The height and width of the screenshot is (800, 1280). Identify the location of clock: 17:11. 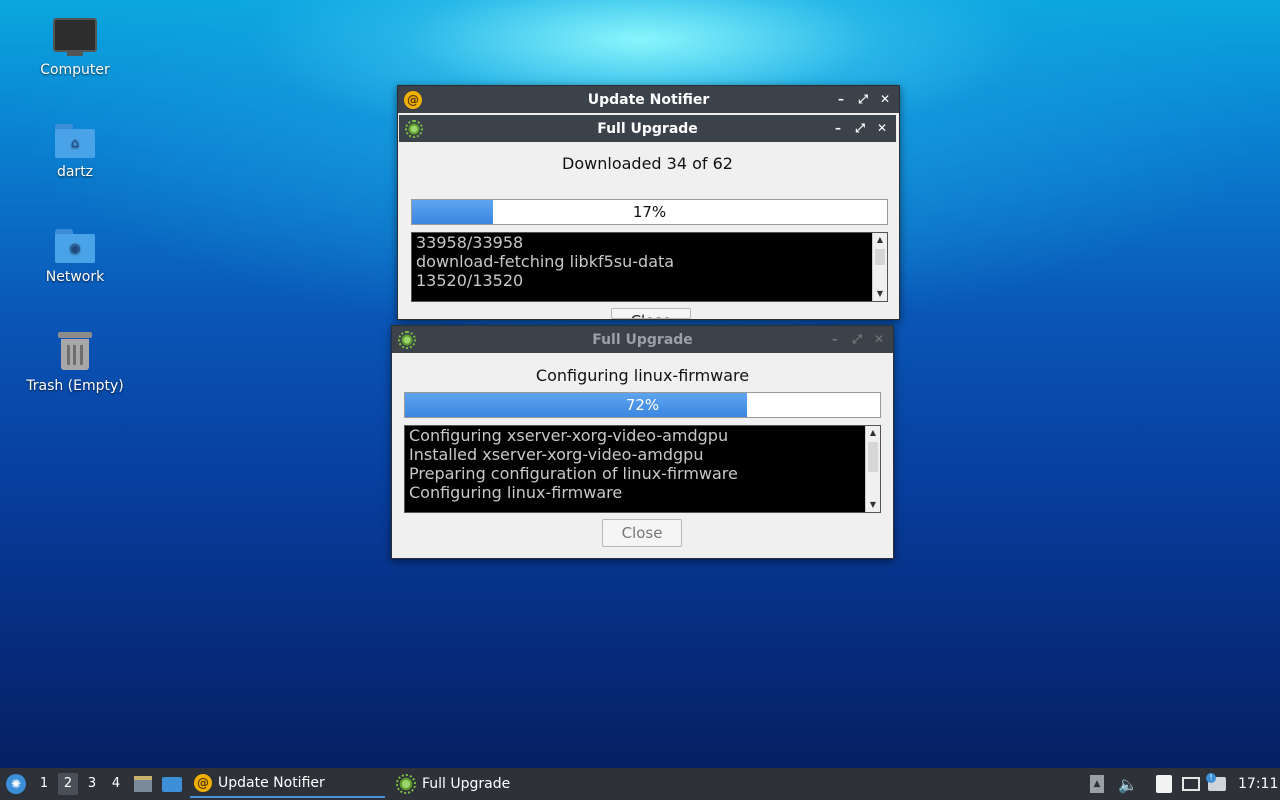
(1258, 784).